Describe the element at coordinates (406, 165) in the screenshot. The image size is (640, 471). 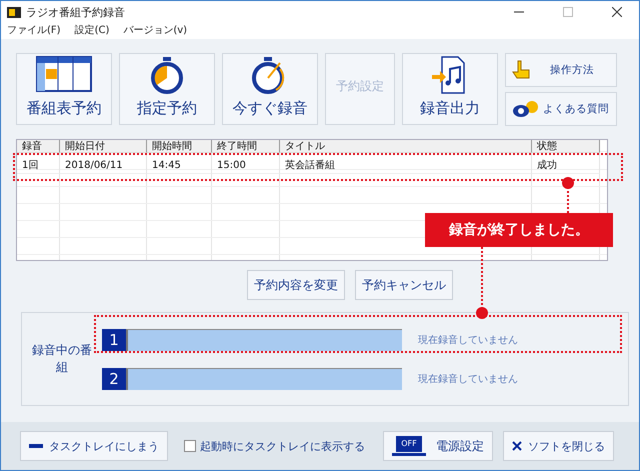
I see `table-cell: 英会話番組` at that location.